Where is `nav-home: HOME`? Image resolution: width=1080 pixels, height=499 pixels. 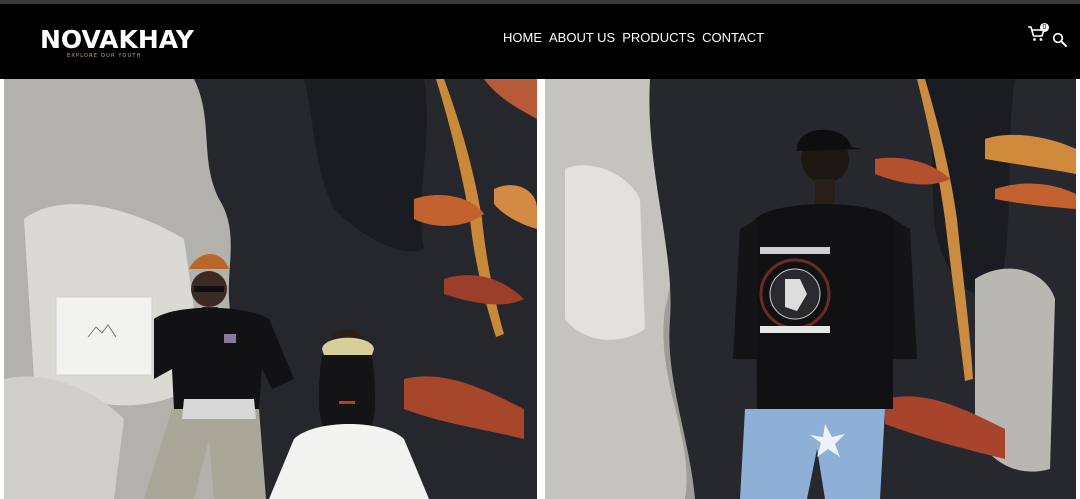
nav-home: HOME is located at coordinates (522, 38).